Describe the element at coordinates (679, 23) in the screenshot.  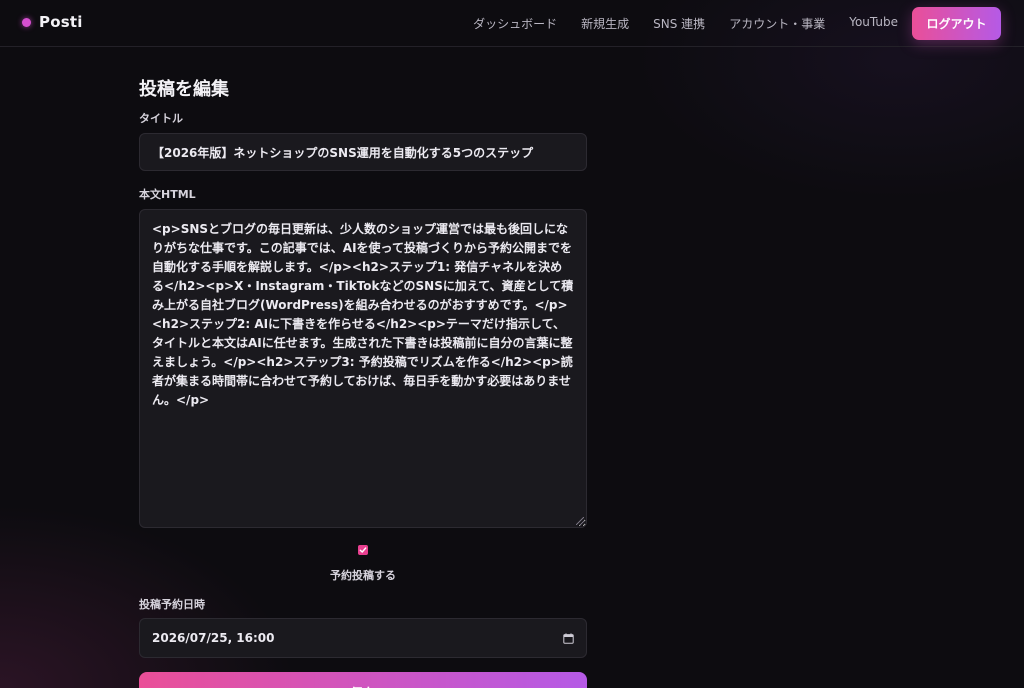
I see `nav-sns-connect: SNS 連携` at that location.